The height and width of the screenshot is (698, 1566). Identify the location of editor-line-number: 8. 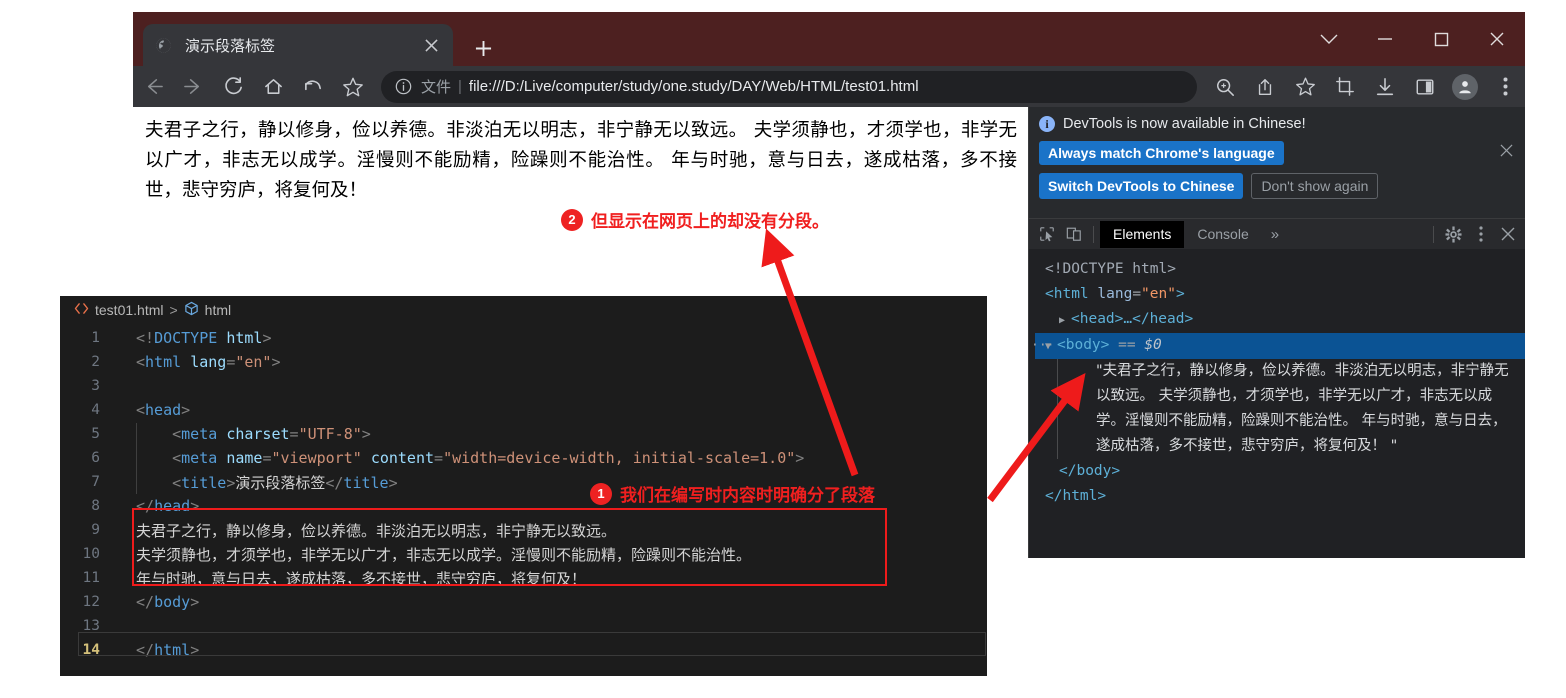
(95, 506).